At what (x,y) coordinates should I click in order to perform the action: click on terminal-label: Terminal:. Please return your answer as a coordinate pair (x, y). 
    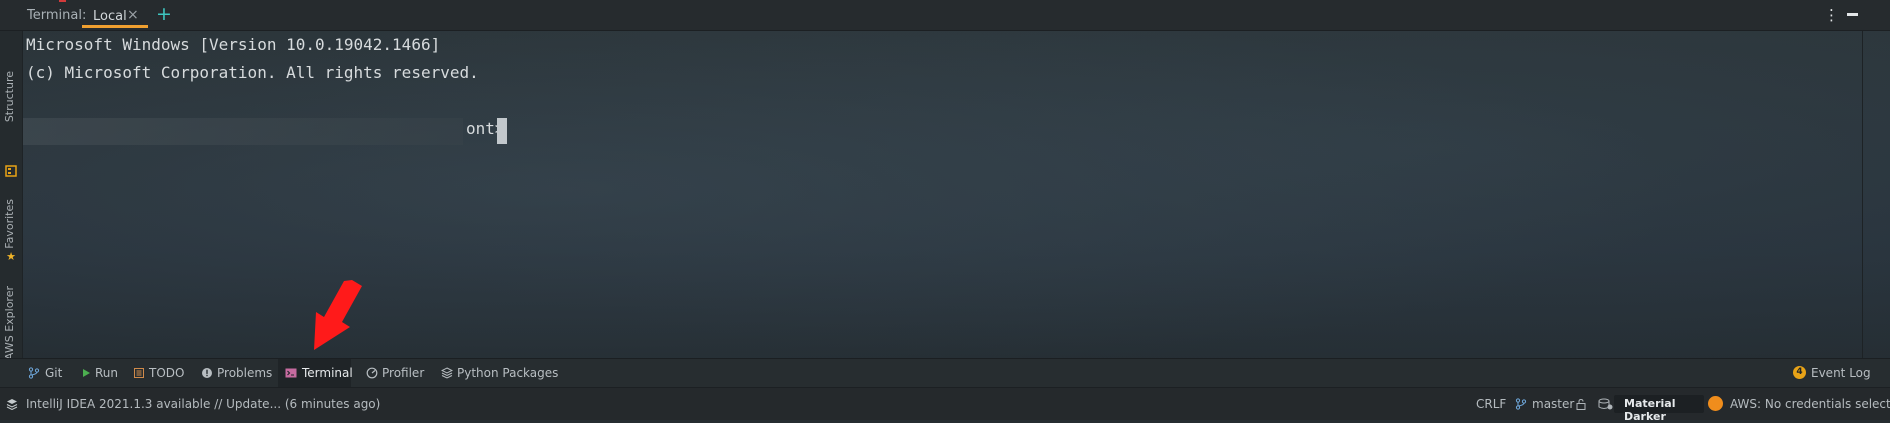
    Looking at the image, I should click on (57, 15).